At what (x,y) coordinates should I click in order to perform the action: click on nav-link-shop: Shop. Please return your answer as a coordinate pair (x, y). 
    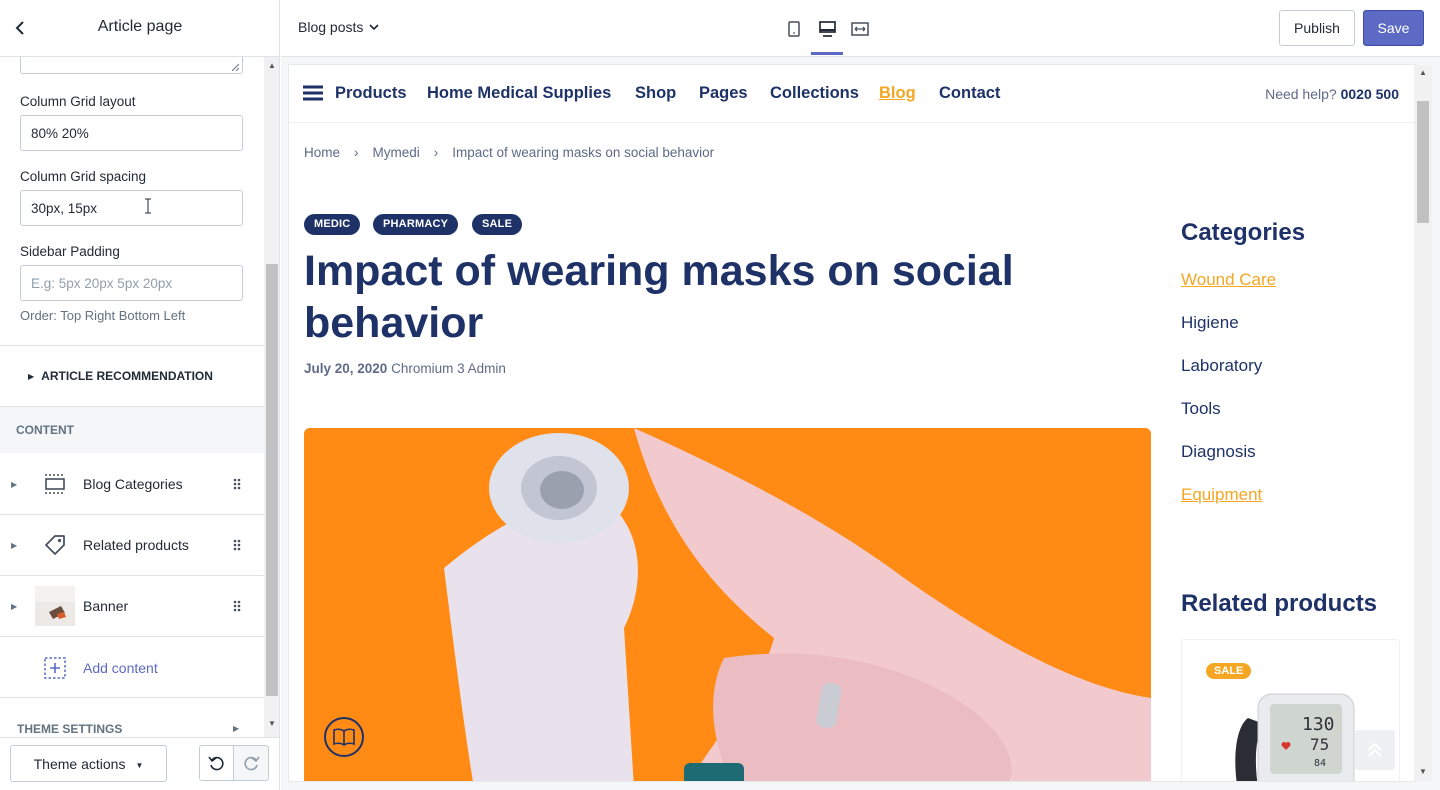
    Looking at the image, I should click on (655, 93).